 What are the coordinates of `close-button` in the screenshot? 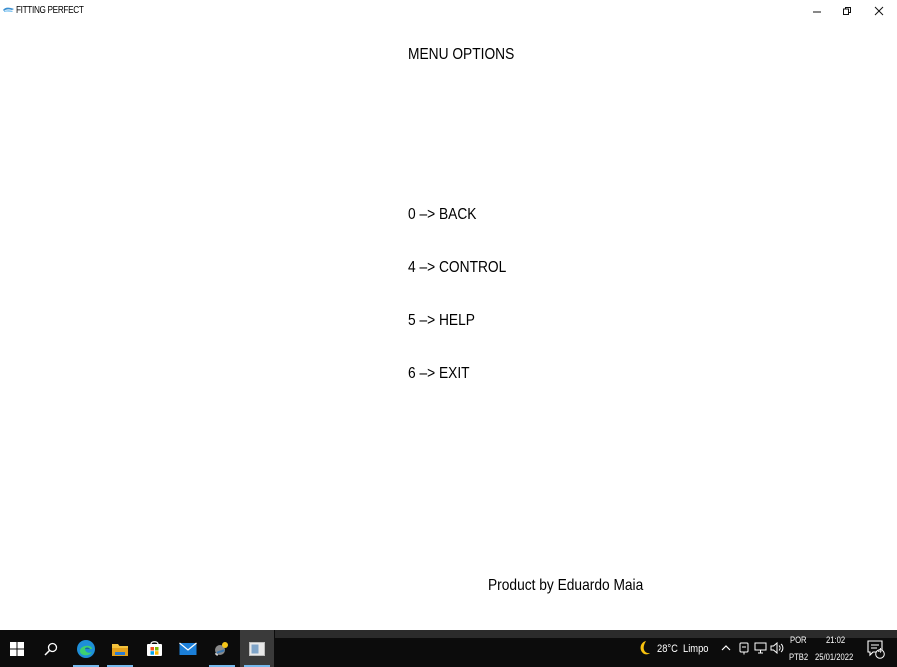 It's located at (879, 11).